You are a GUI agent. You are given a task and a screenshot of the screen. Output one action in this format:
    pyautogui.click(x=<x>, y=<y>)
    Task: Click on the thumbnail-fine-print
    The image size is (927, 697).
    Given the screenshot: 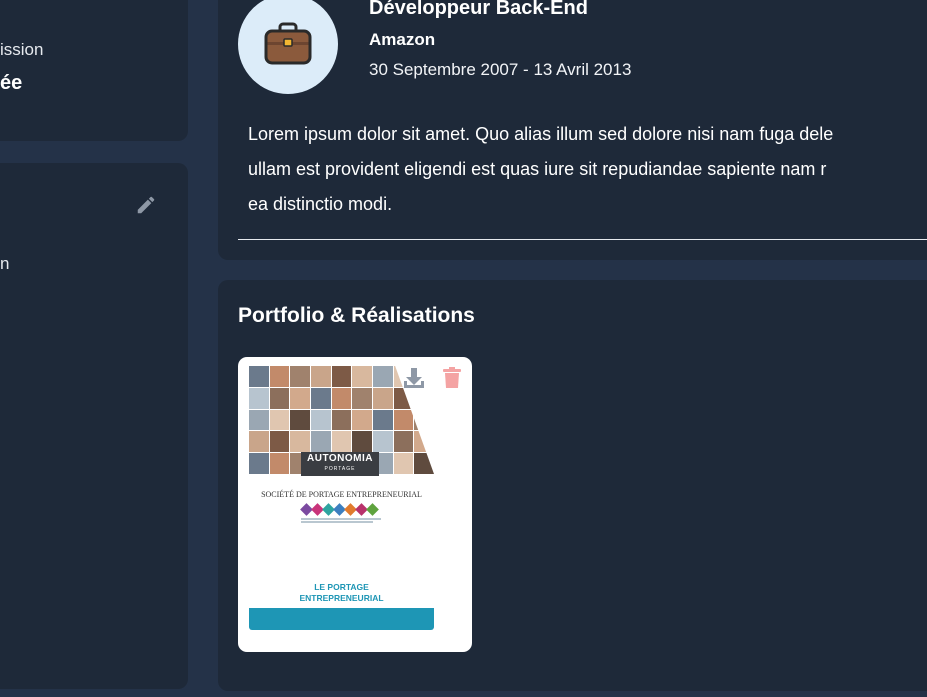 What is the action you would take?
    pyautogui.click(x=341, y=521)
    